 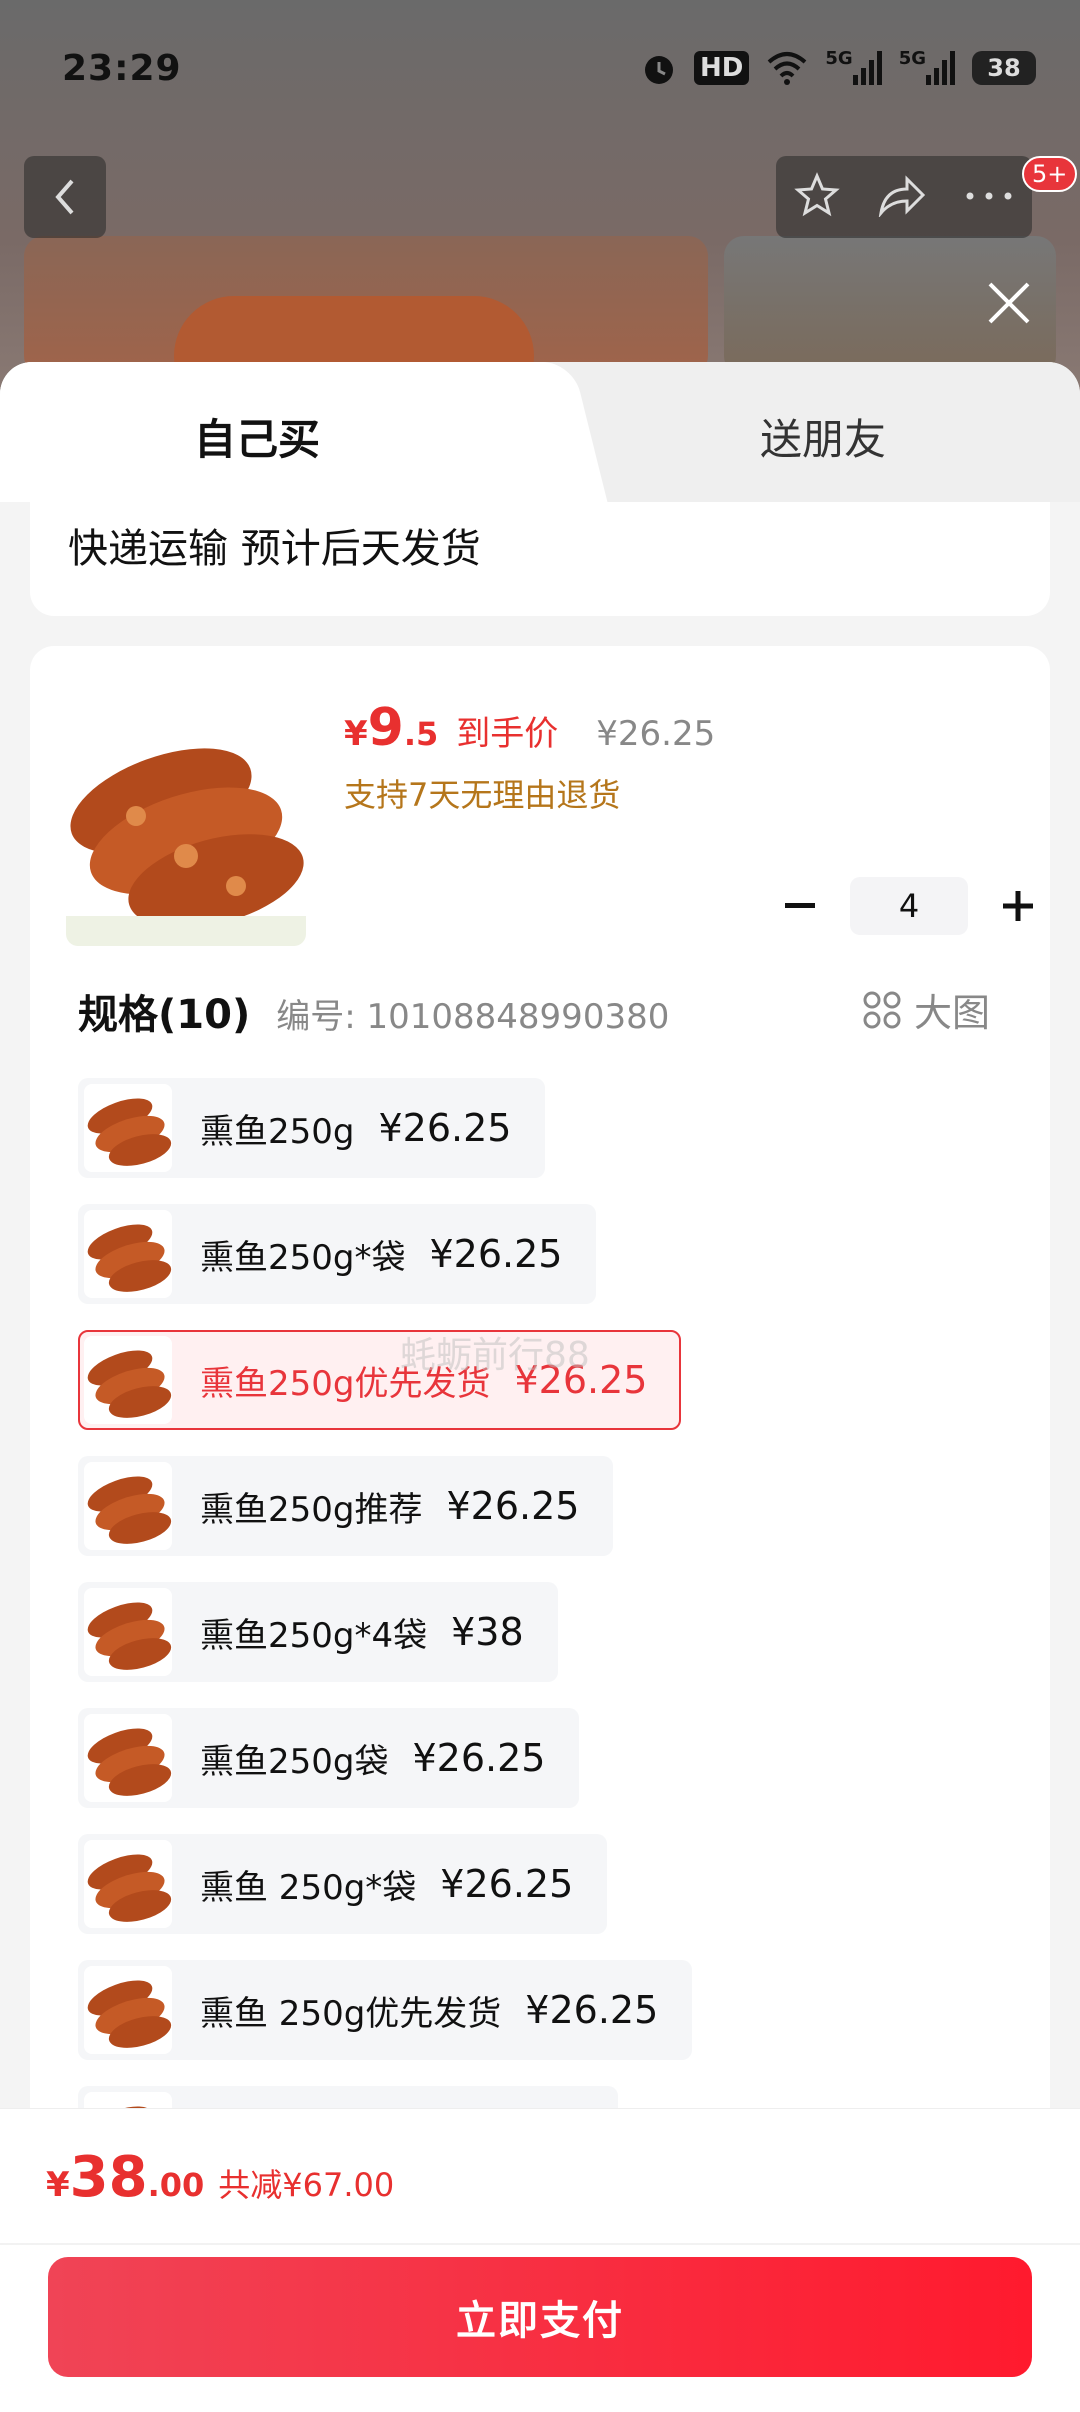 I want to click on favorite-star-button, so click(x=817, y=197).